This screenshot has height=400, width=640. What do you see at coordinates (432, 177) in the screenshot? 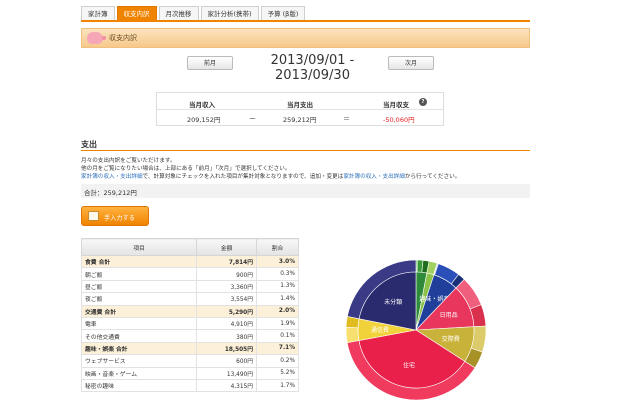
I see `description-line-3-end: から行ってください。` at bounding box center [432, 177].